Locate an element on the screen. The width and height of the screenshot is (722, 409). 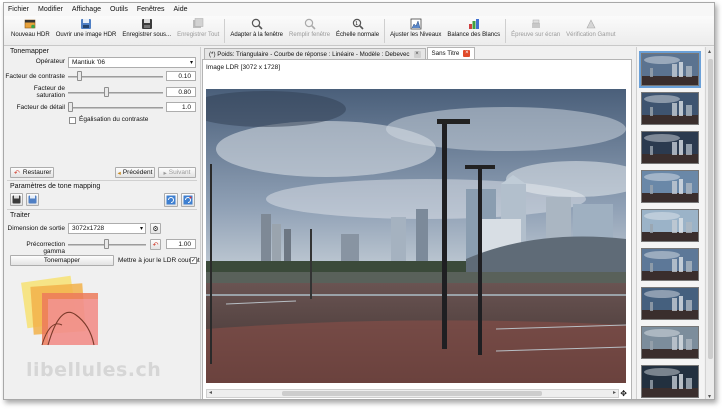
gamma-label: Précorrection gamma is located at coordinates (45, 248).